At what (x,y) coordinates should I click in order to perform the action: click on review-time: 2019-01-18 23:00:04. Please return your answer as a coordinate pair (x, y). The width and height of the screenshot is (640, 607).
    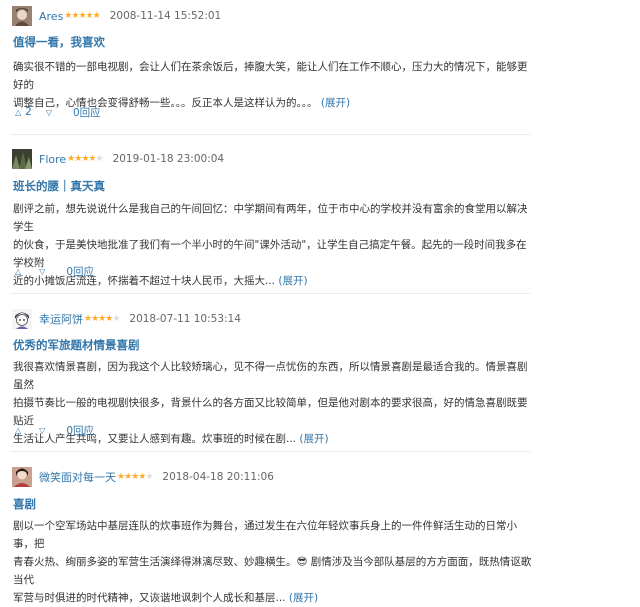
    Looking at the image, I should click on (168, 159).